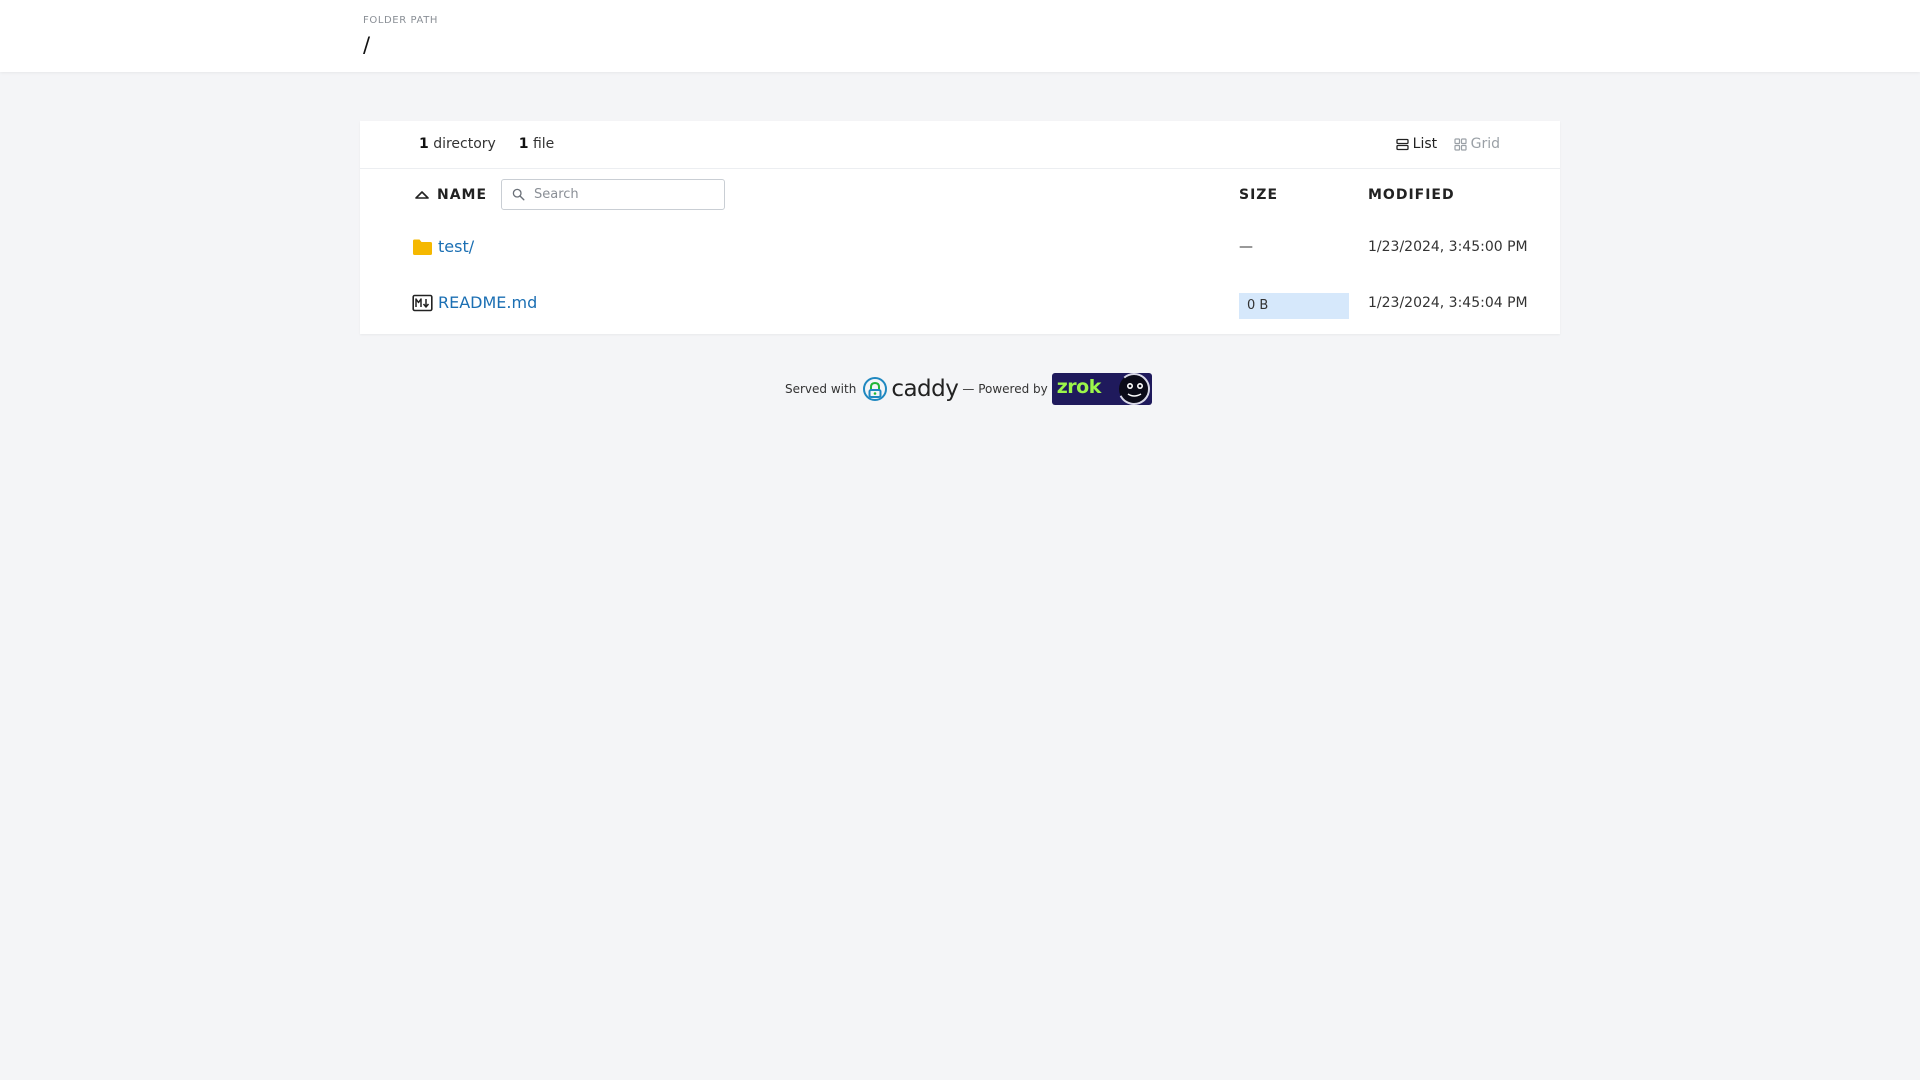  Describe the element at coordinates (462, 195) in the screenshot. I see `name-column-label: NAME` at that location.